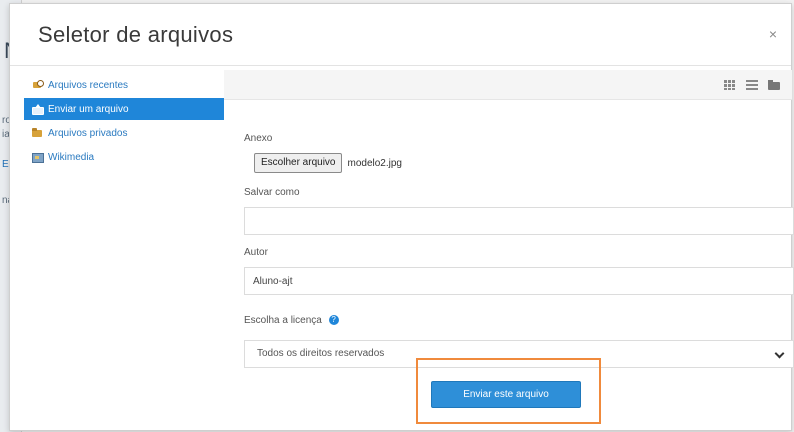 The image size is (794, 432). I want to click on file-chooser: Escolher arquivo modelo2.jpg, so click(328, 163).